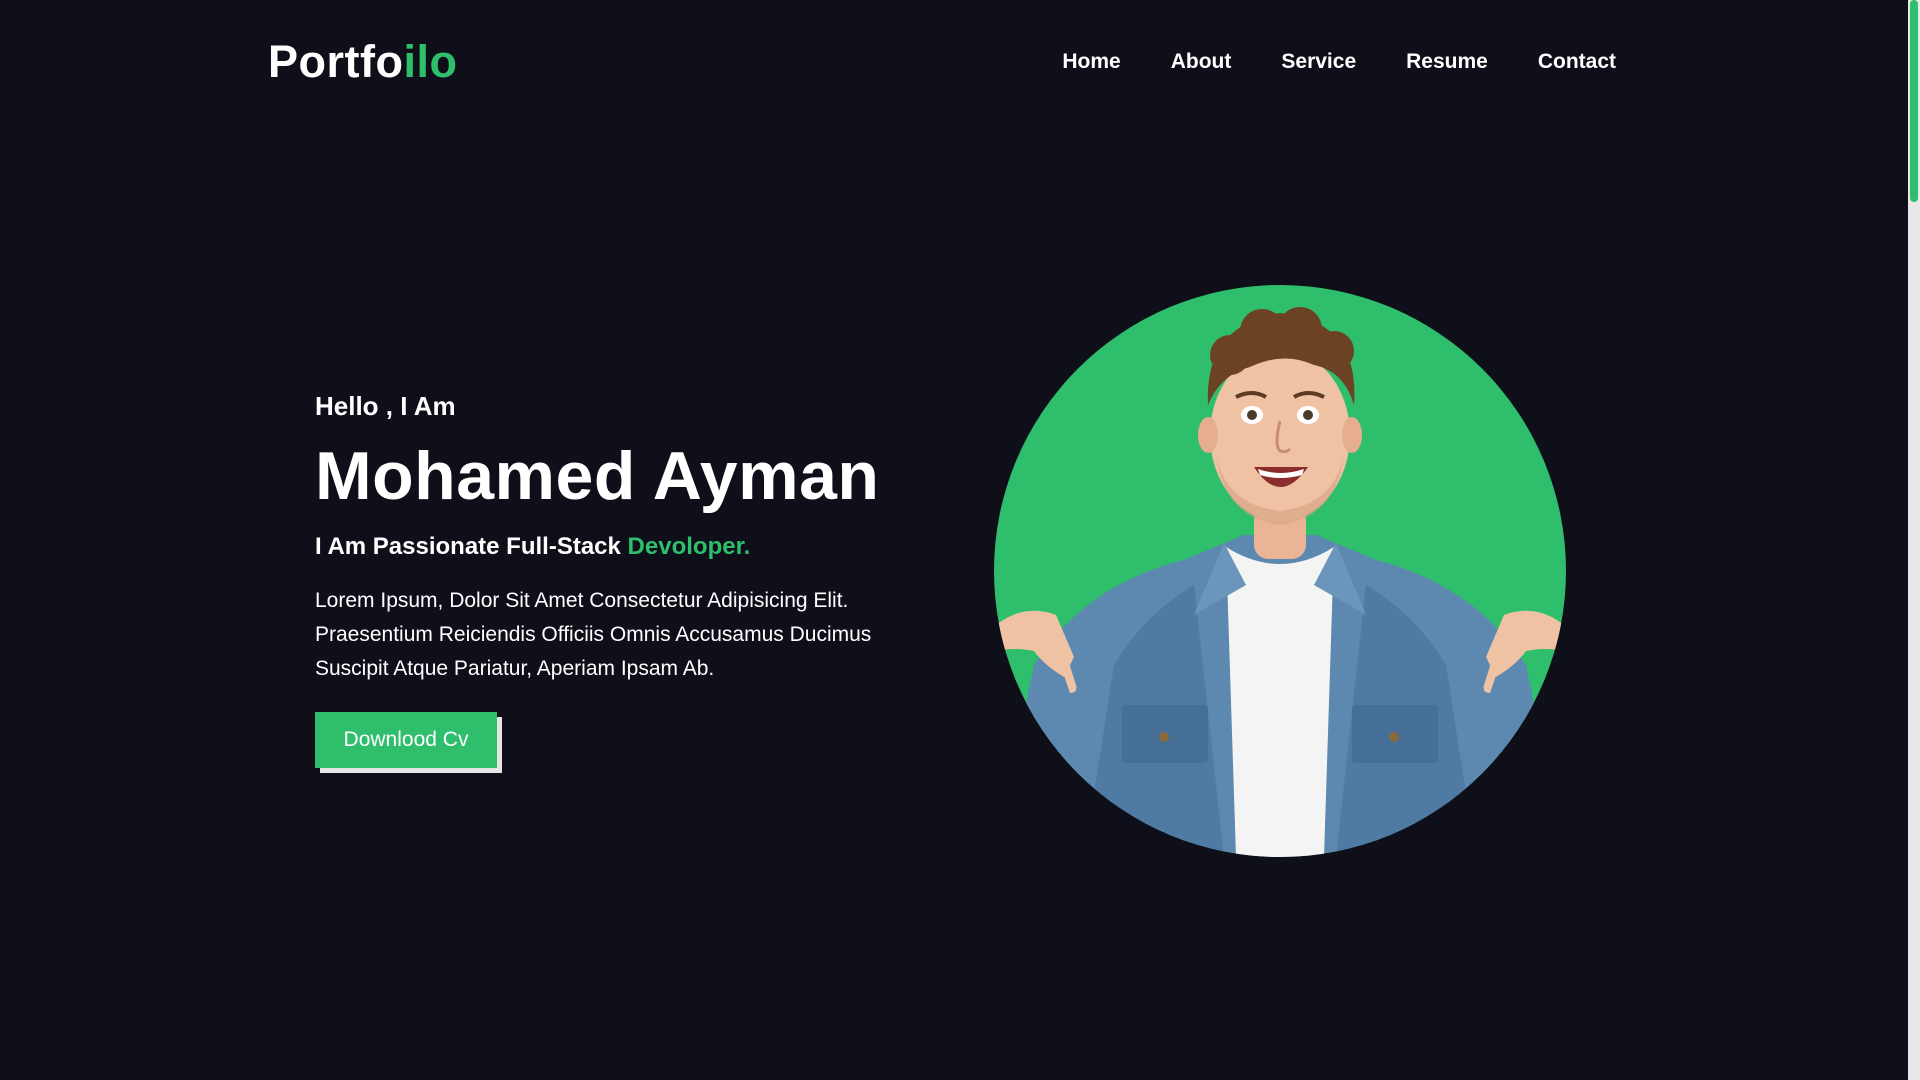  What do you see at coordinates (597, 476) in the screenshot?
I see `hero-name: Mohamed Ayman` at bounding box center [597, 476].